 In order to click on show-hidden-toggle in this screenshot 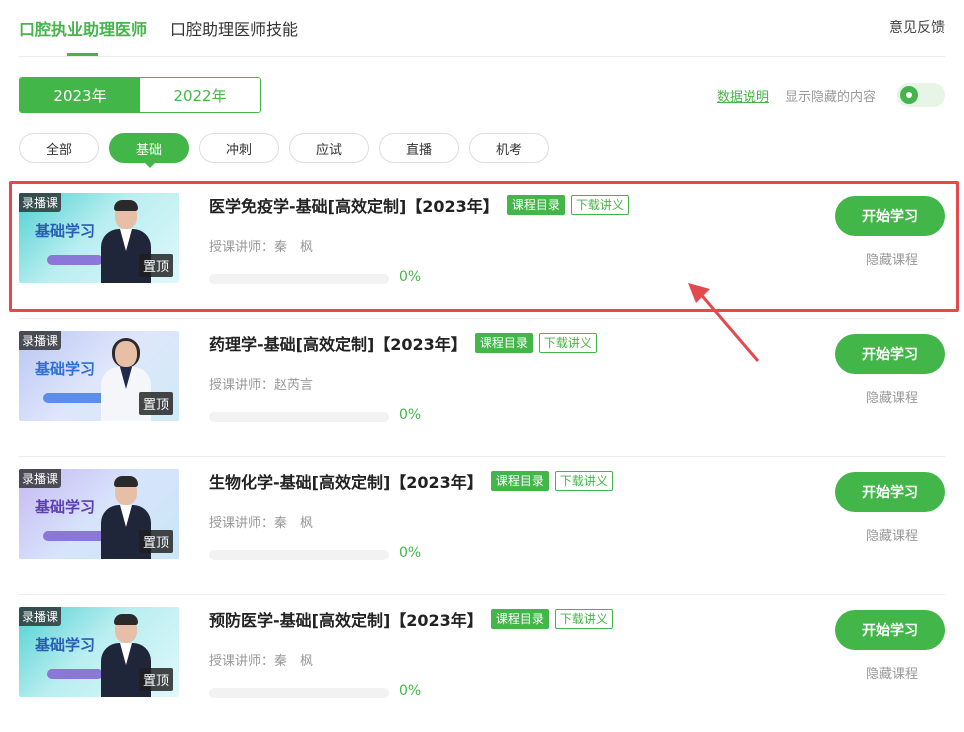, I will do `click(921, 95)`.